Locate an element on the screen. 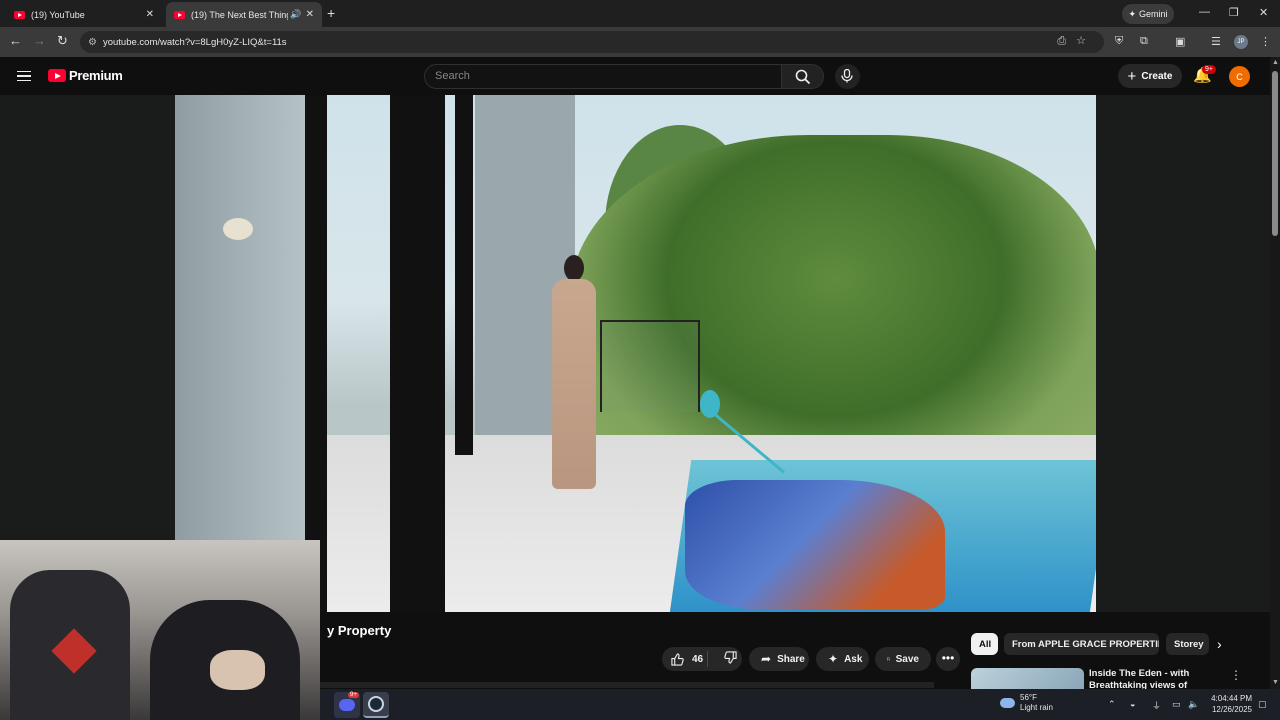  discord-badge: 9+ is located at coordinates (353, 695).